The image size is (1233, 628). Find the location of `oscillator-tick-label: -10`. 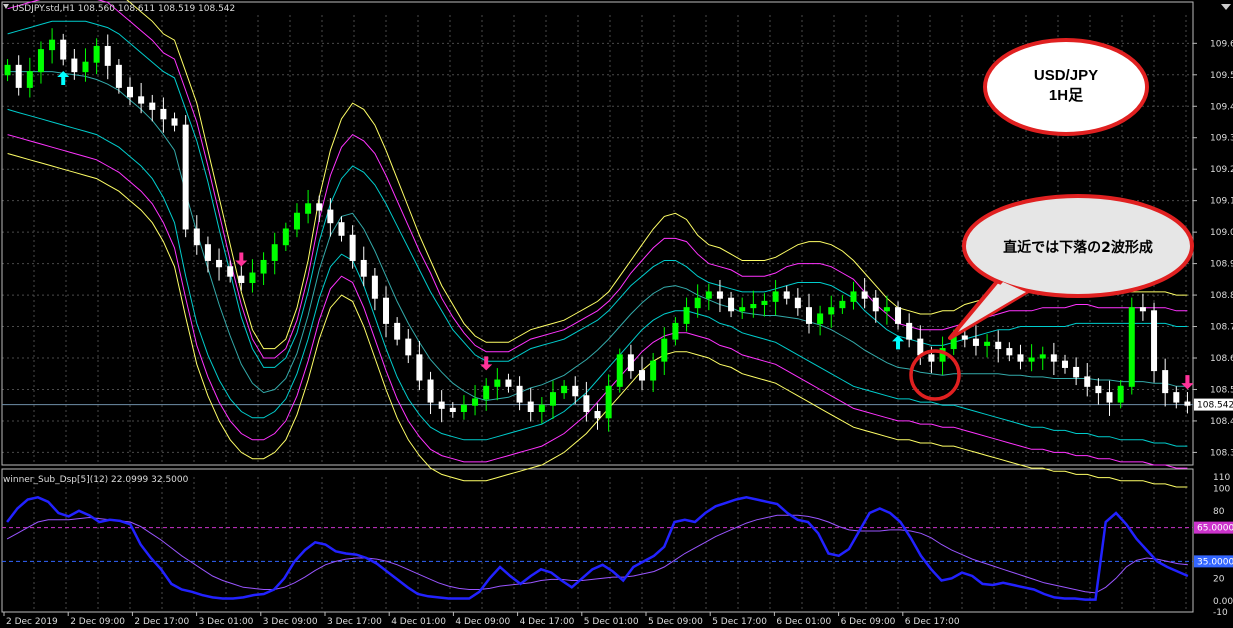

oscillator-tick-label: -10 is located at coordinates (1220, 613).